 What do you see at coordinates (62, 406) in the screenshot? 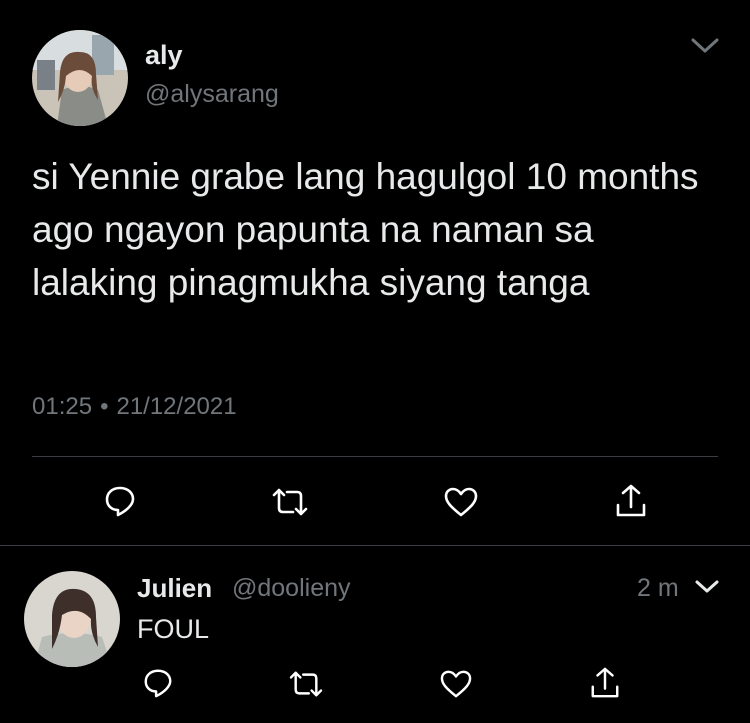
I see `tweet-time: 01:25` at bounding box center [62, 406].